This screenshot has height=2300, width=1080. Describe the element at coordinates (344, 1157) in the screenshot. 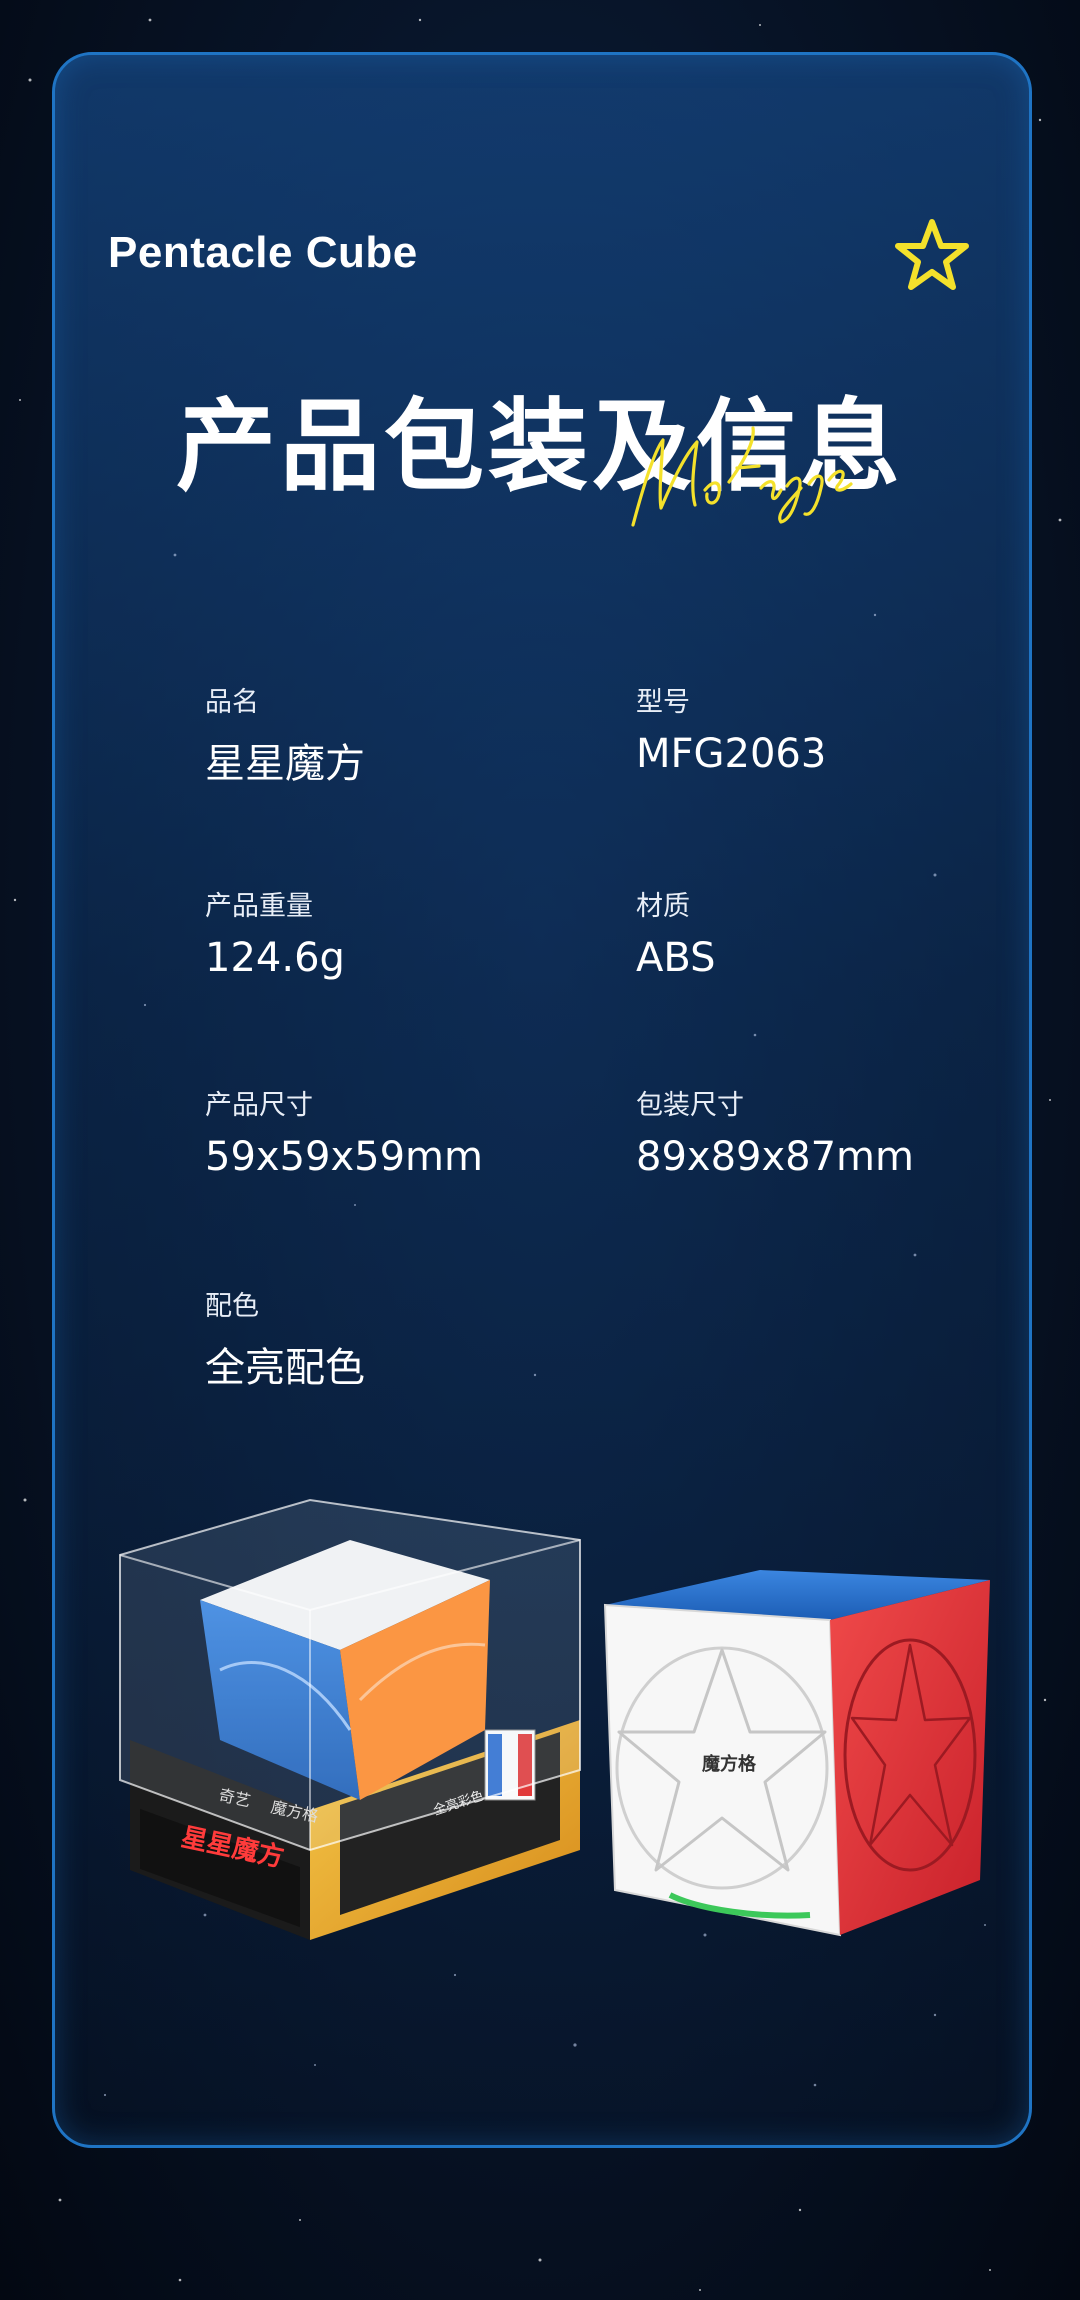

I see `spec-value: 59x59x59mm` at that location.